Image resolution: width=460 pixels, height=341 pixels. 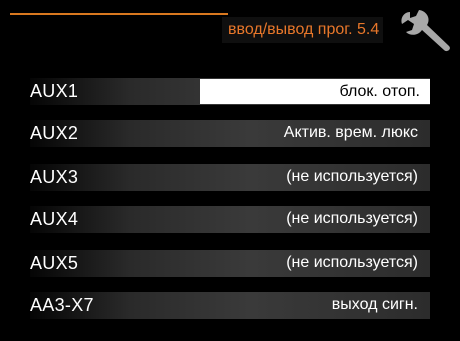 I want to click on row-label: AUX1, so click(x=54, y=91).